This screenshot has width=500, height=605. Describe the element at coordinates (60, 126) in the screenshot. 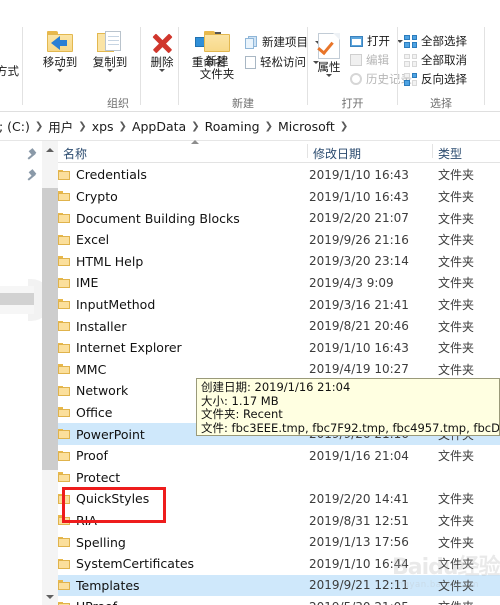

I see `breadcrumb-item: 用户` at that location.